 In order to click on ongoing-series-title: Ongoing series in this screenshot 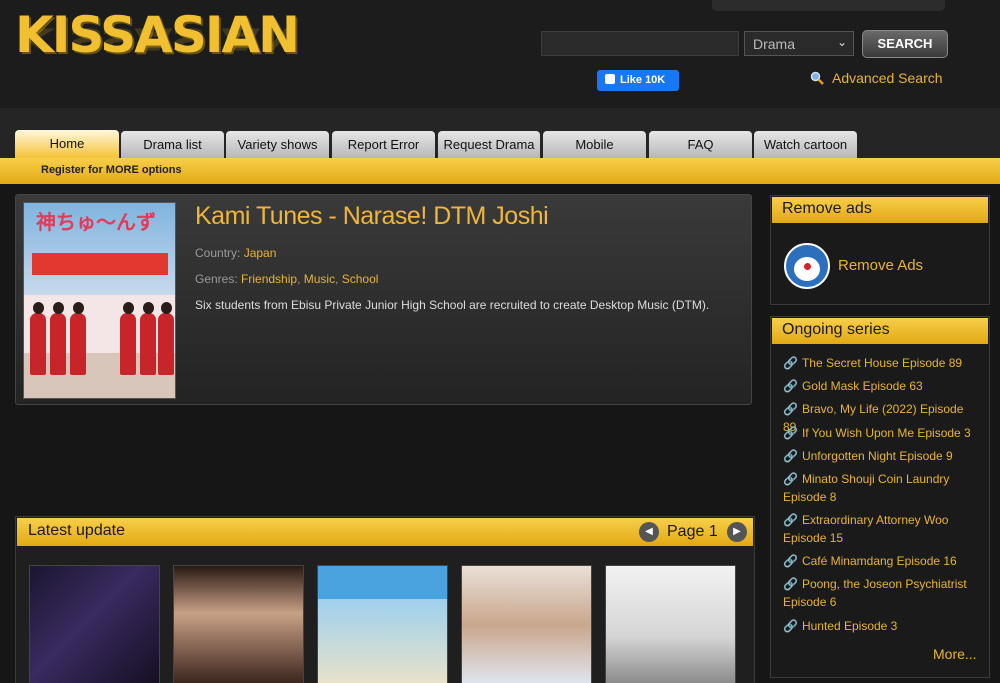, I will do `click(880, 331)`.